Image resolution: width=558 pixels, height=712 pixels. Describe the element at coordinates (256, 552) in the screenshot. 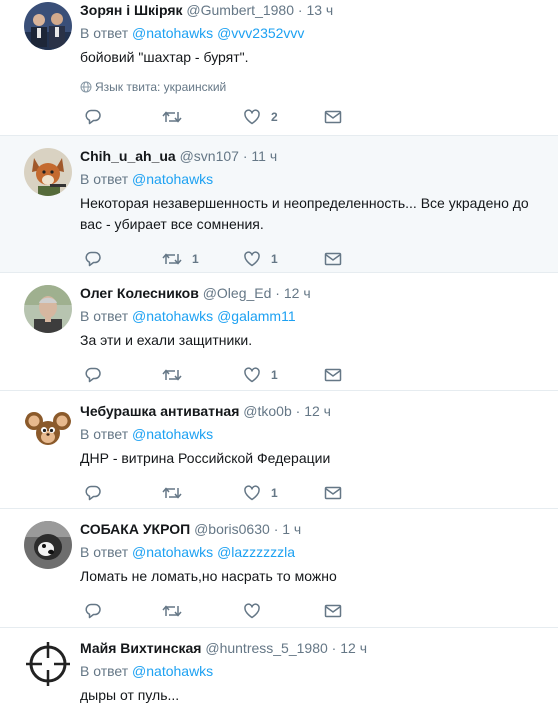

I see `mention-link: @lazzzzzzla` at that location.